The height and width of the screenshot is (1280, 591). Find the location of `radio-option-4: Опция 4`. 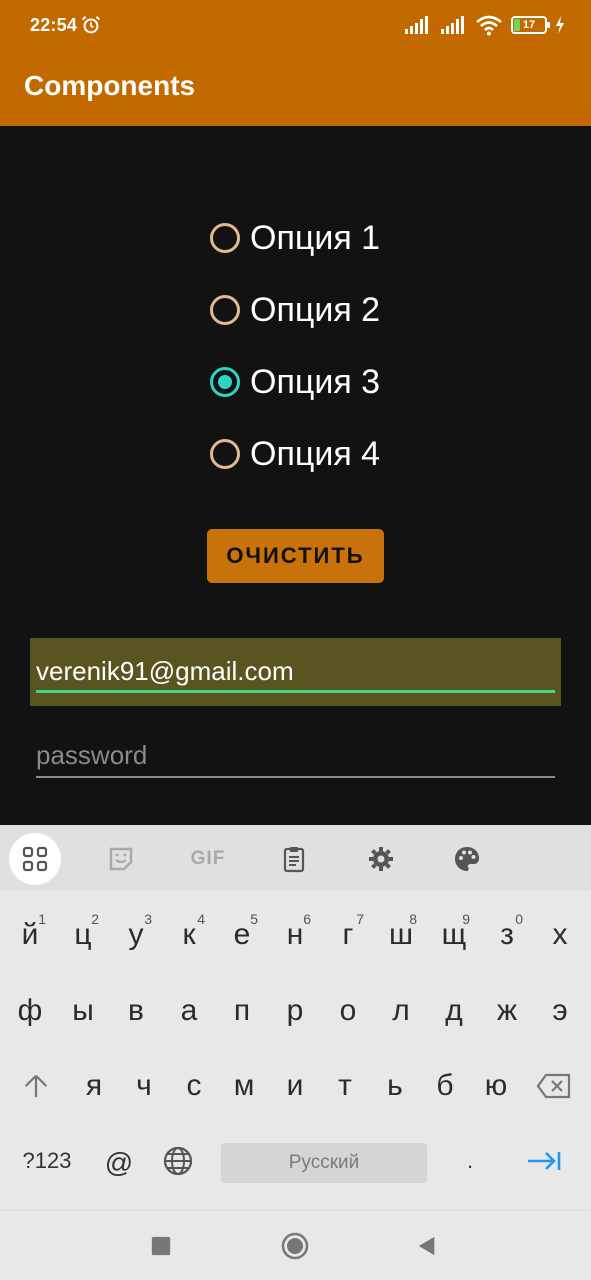

radio-option-4: Опция 4 is located at coordinates (295, 454).